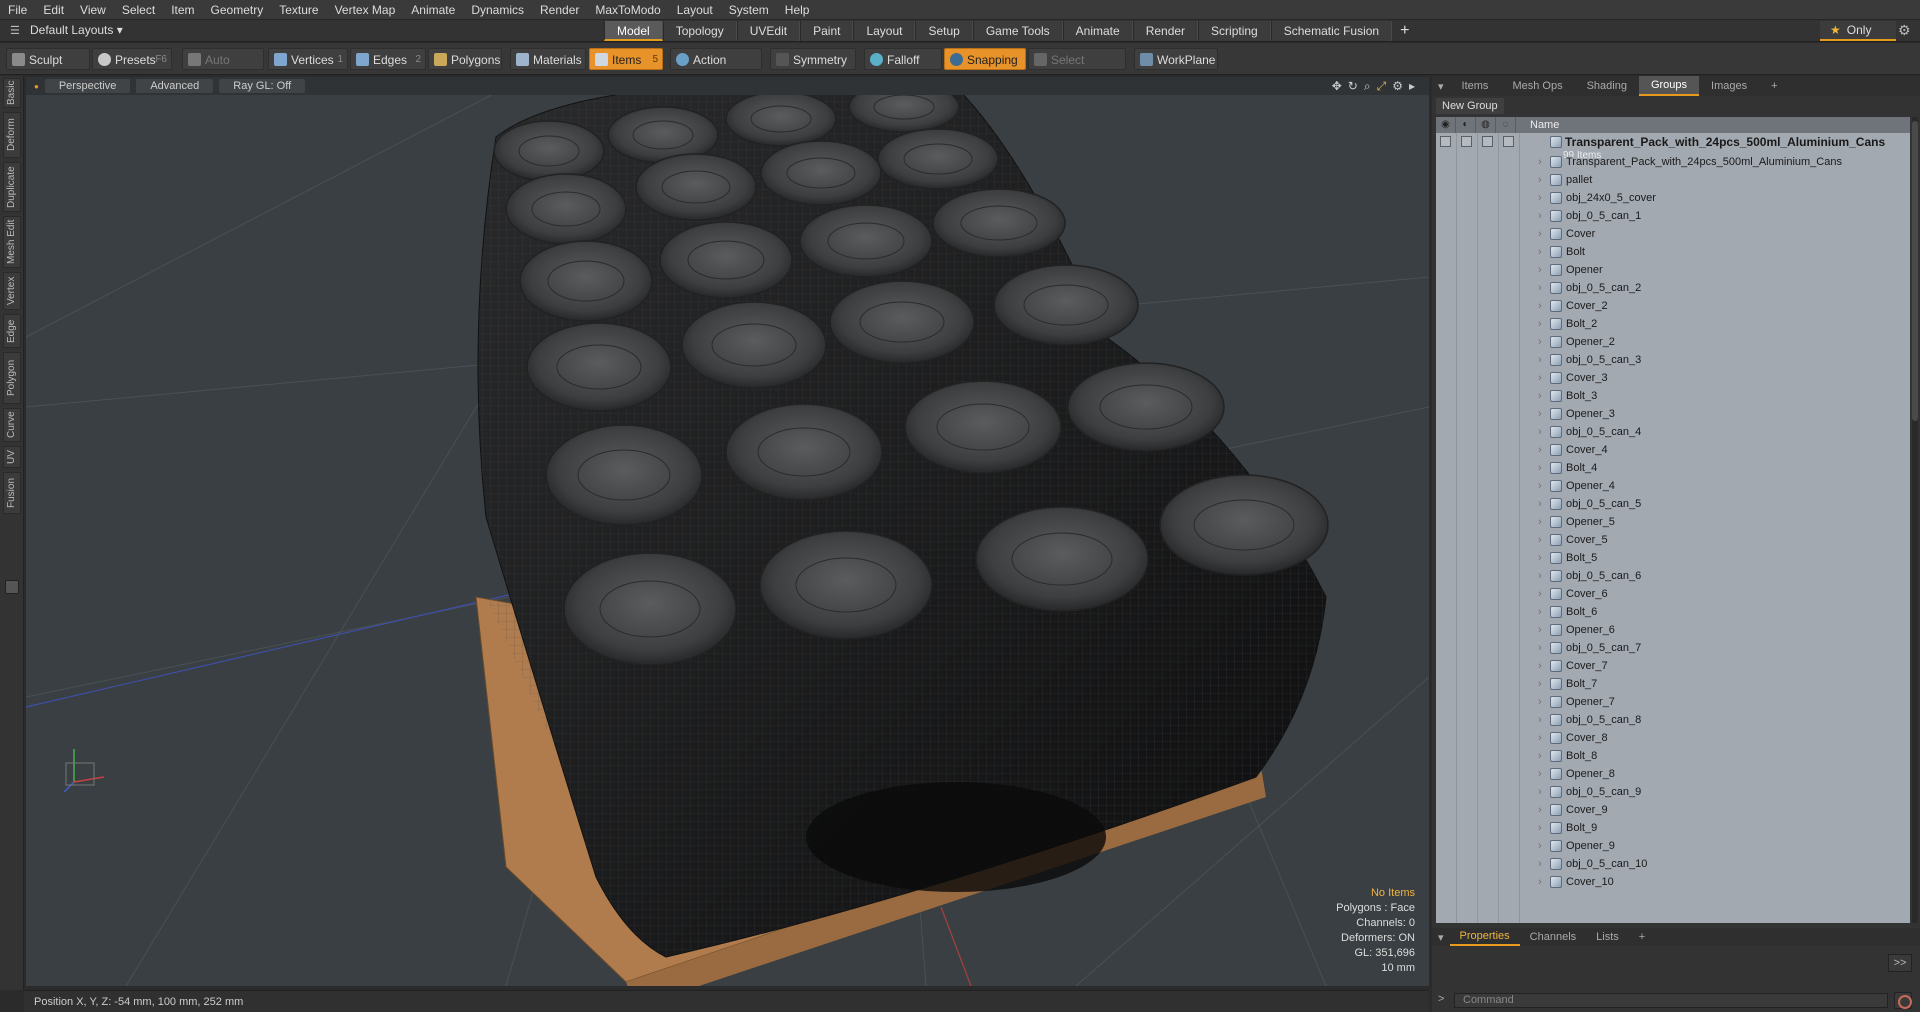  I want to click on left-tab-duplicate: Duplicate, so click(12, 187).